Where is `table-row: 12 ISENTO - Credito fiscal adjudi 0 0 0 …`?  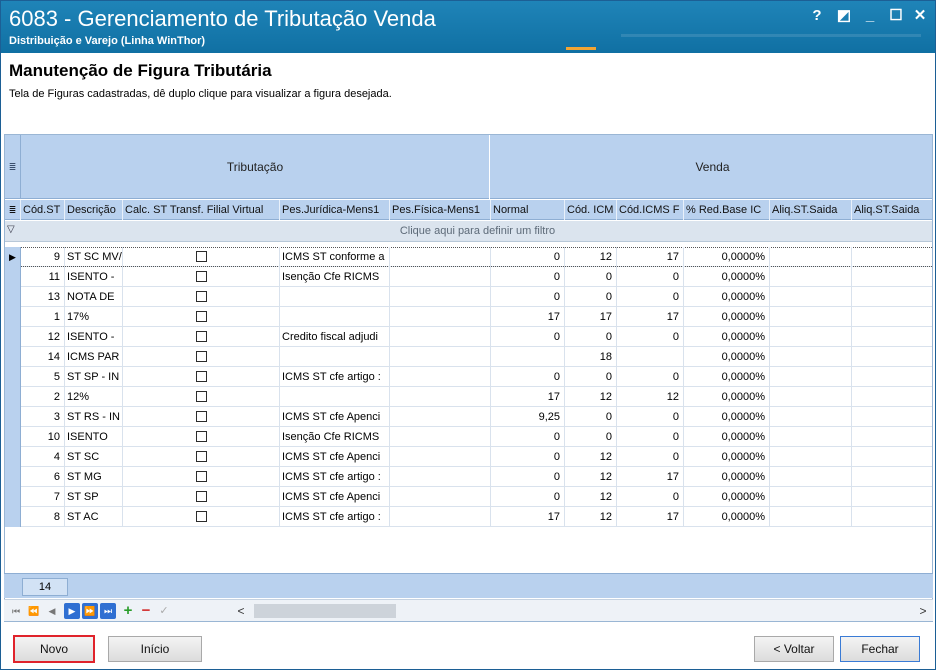 table-row: 12 ISENTO - Credito fiscal adjudi 0 0 0 … is located at coordinates (468, 337).